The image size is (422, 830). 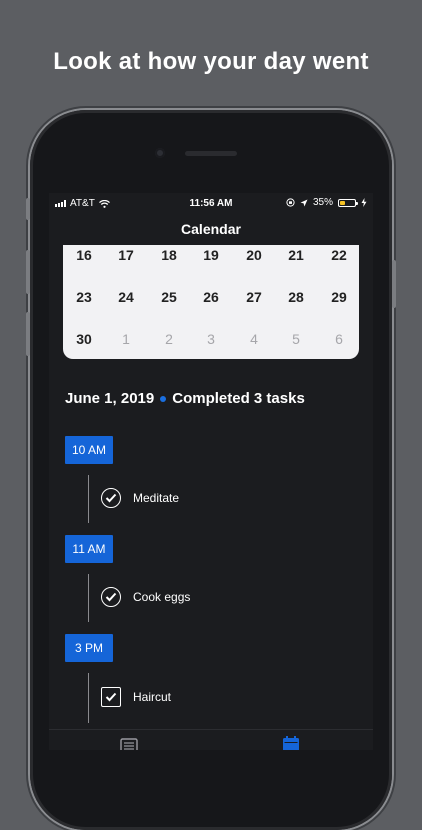 What do you see at coordinates (169, 339) in the screenshot?
I see `calendar-day: 2` at bounding box center [169, 339].